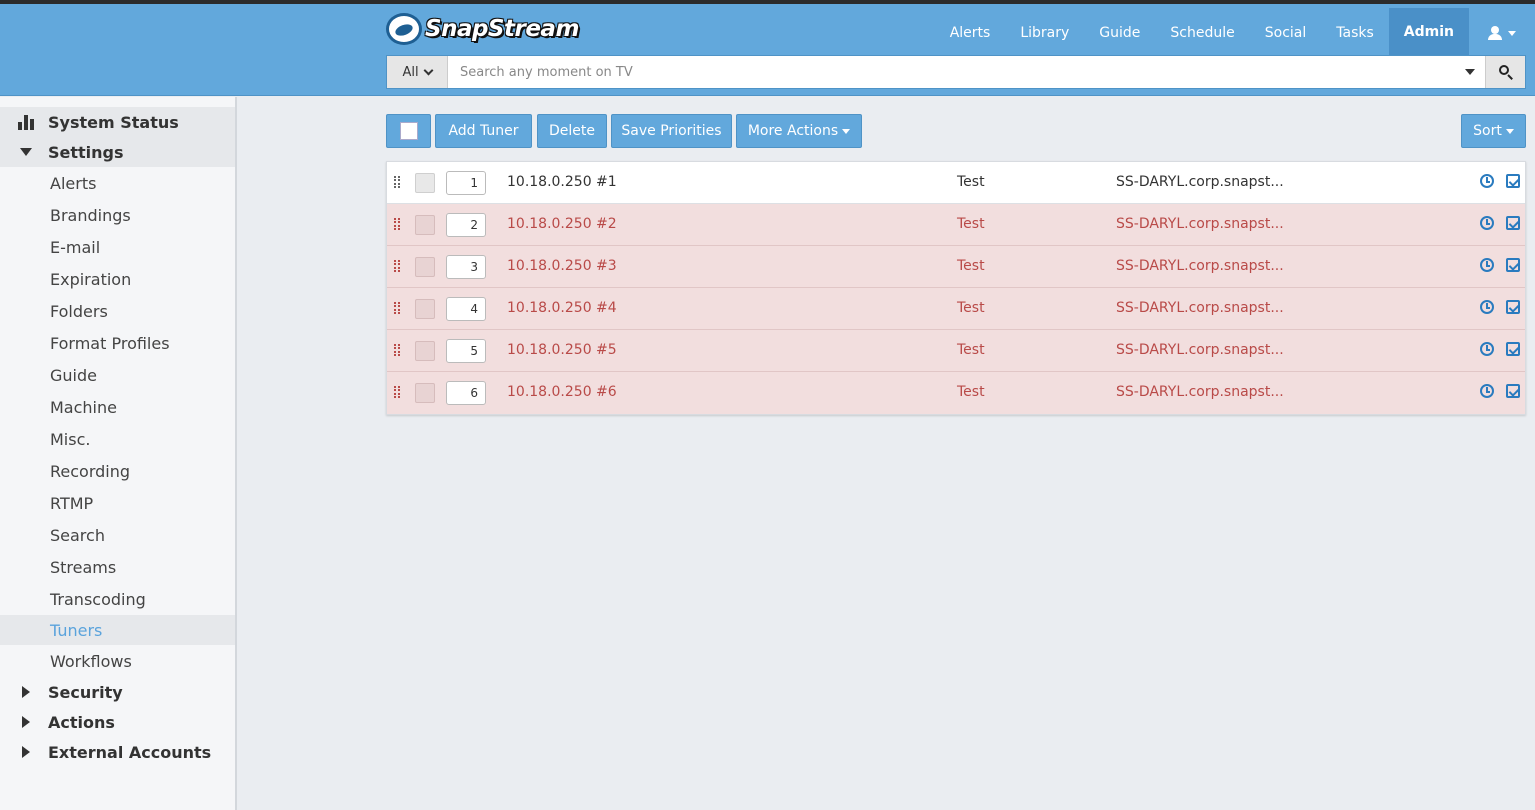 The height and width of the screenshot is (810, 1535). What do you see at coordinates (951, 72) in the screenshot?
I see `search-input` at bounding box center [951, 72].